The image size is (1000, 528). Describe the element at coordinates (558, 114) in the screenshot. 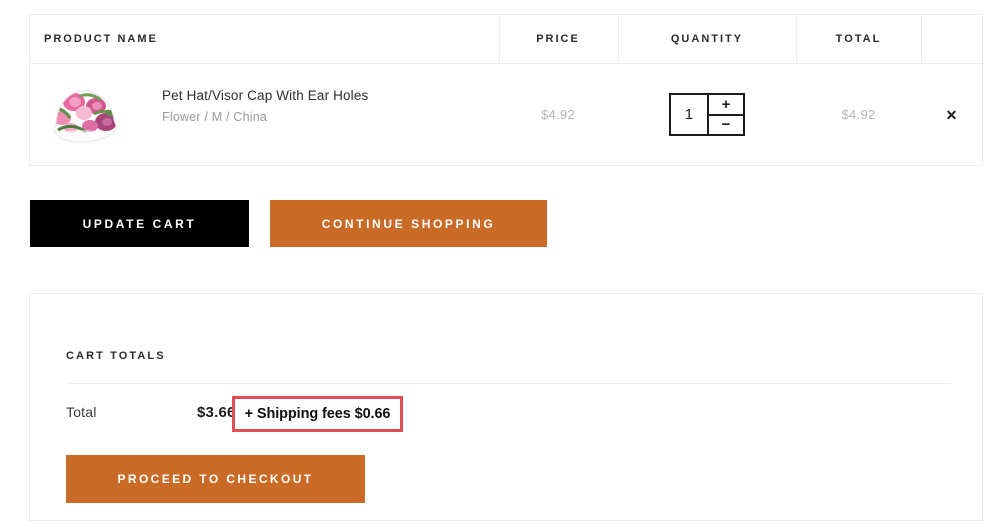

I see `product-price: $4.92` at that location.